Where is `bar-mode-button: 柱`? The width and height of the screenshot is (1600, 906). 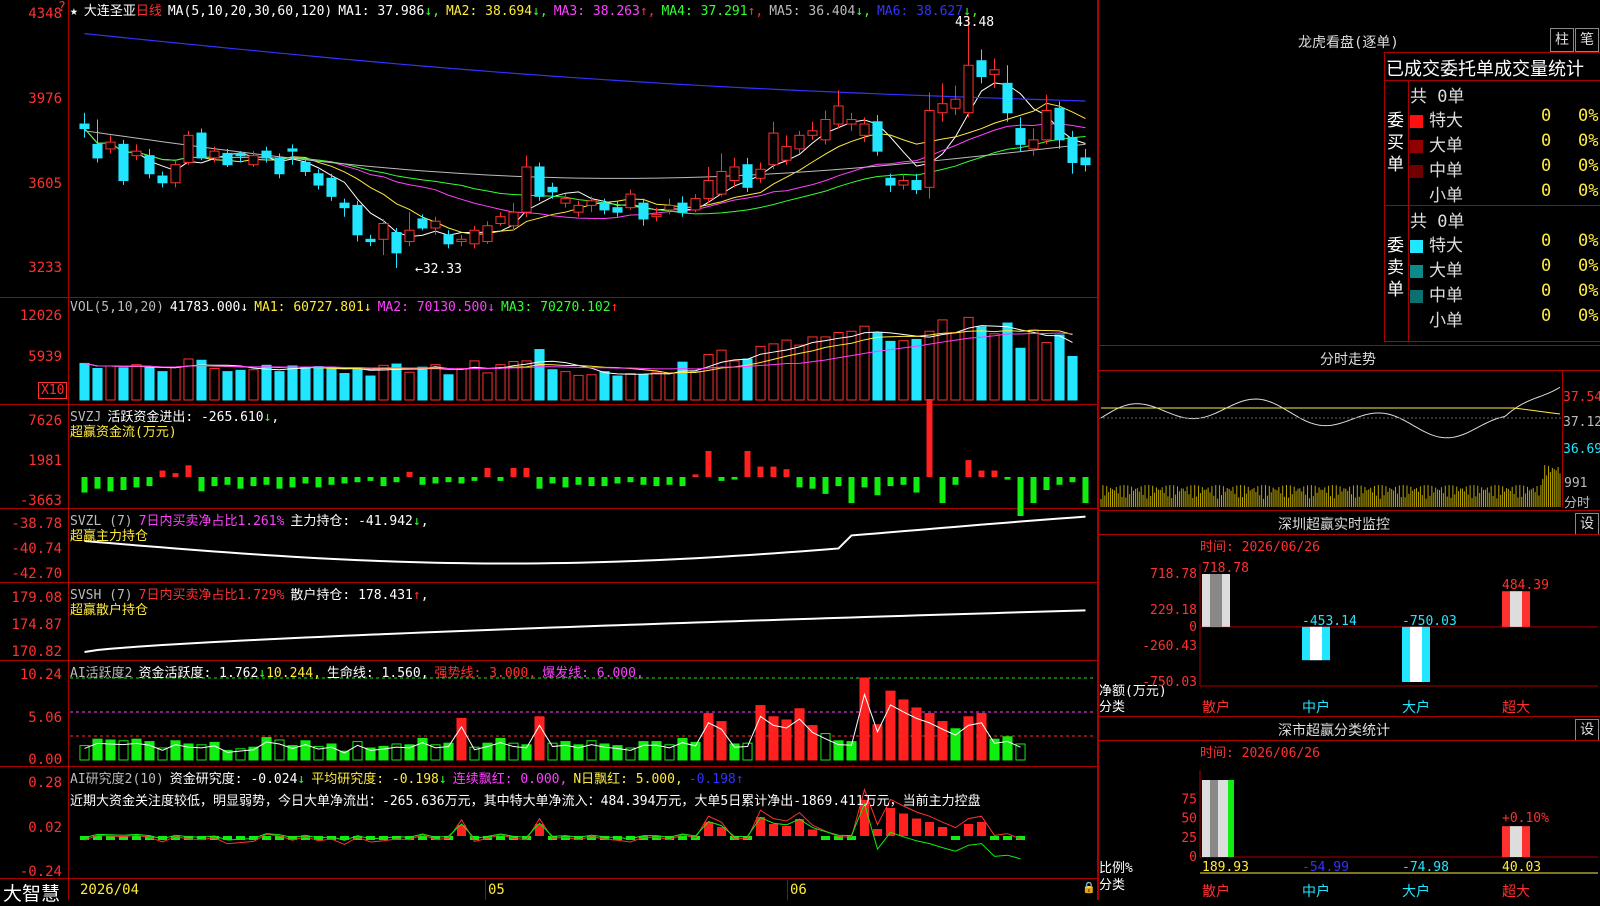 bar-mode-button: 柱 is located at coordinates (1562, 40).